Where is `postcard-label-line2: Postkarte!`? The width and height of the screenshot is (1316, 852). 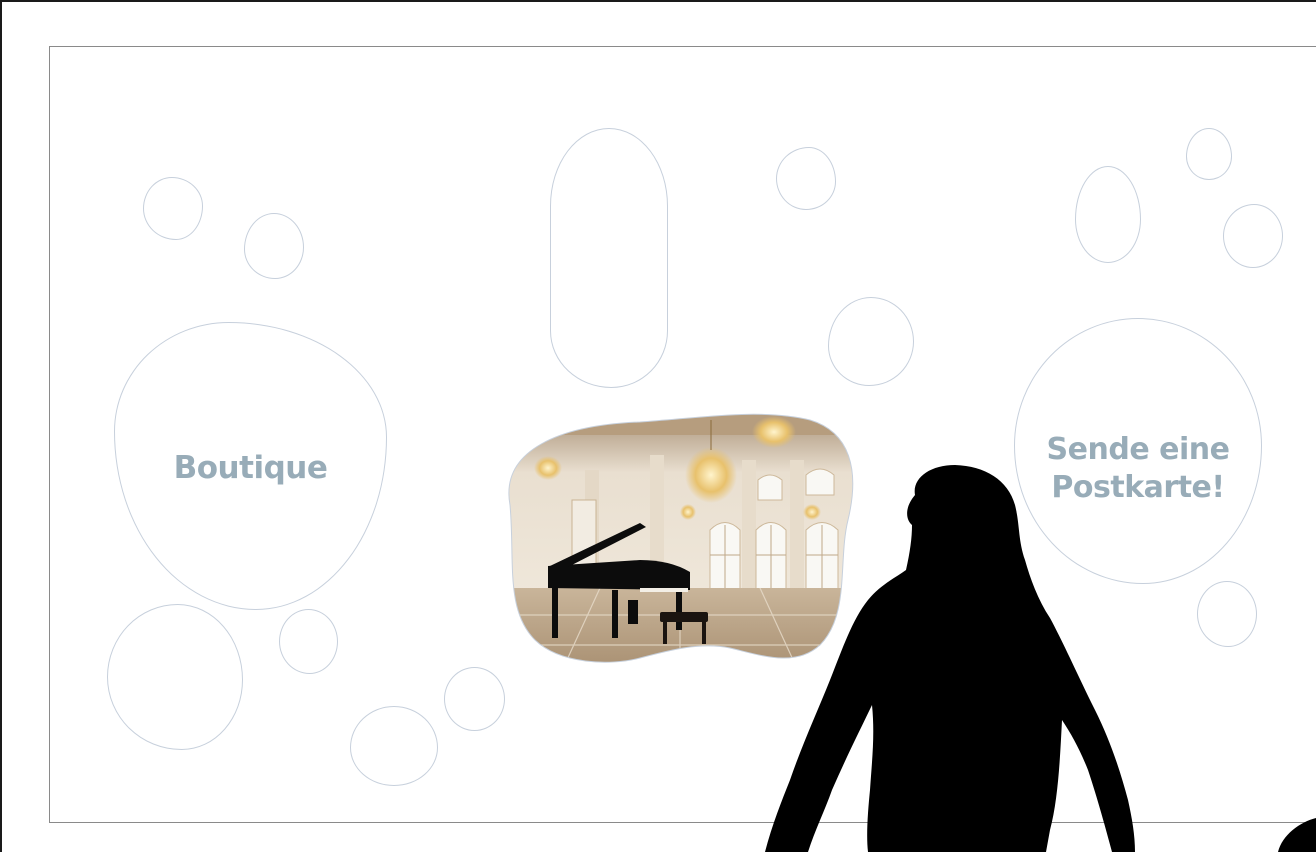 postcard-label-line2: Postkarte! is located at coordinates (1138, 487).